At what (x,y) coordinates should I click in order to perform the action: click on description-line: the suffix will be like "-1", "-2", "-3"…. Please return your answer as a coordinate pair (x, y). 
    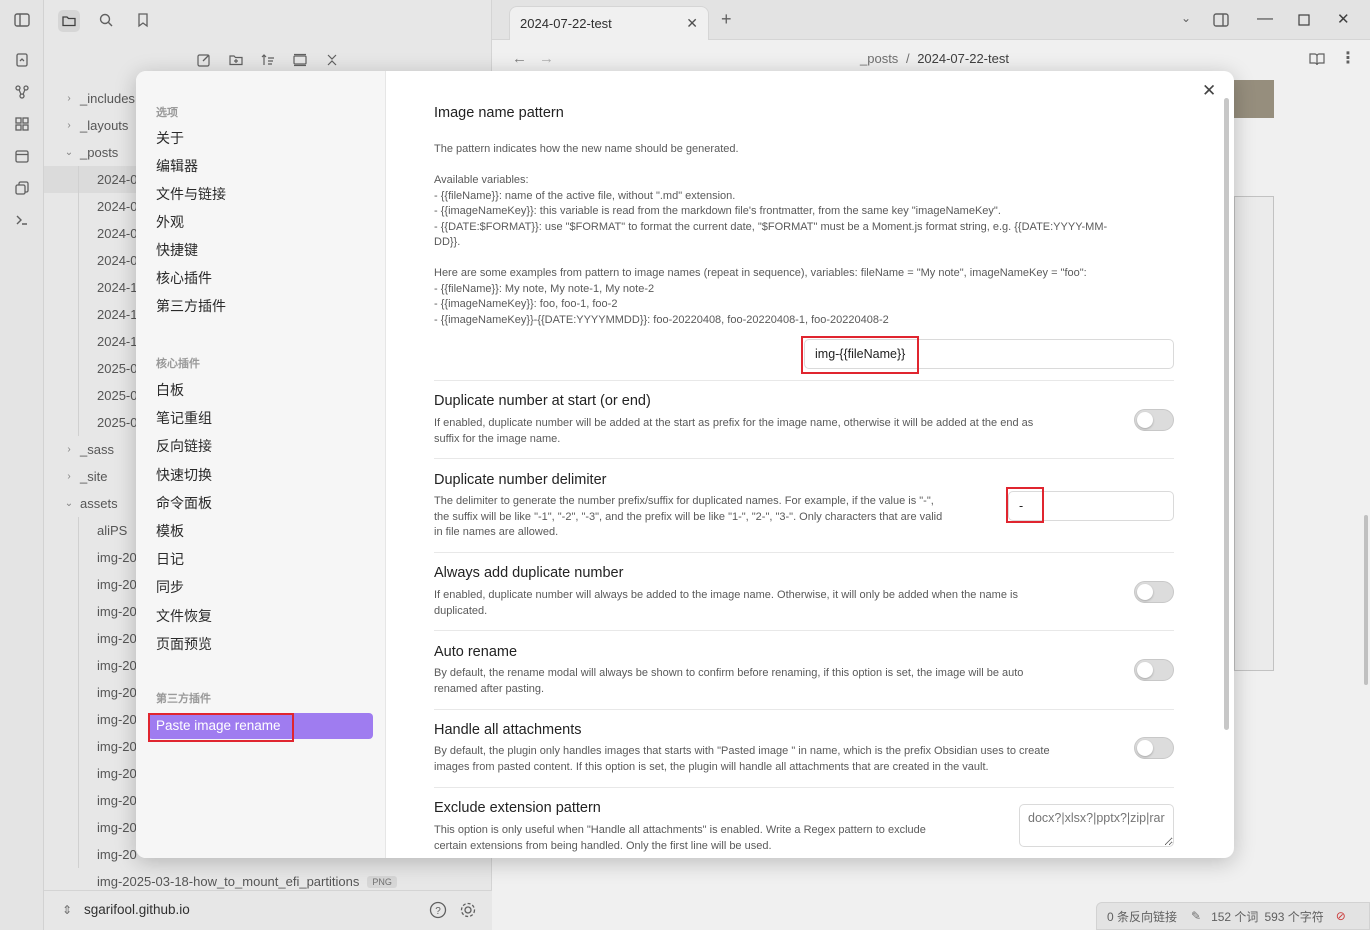
    Looking at the image, I should click on (688, 516).